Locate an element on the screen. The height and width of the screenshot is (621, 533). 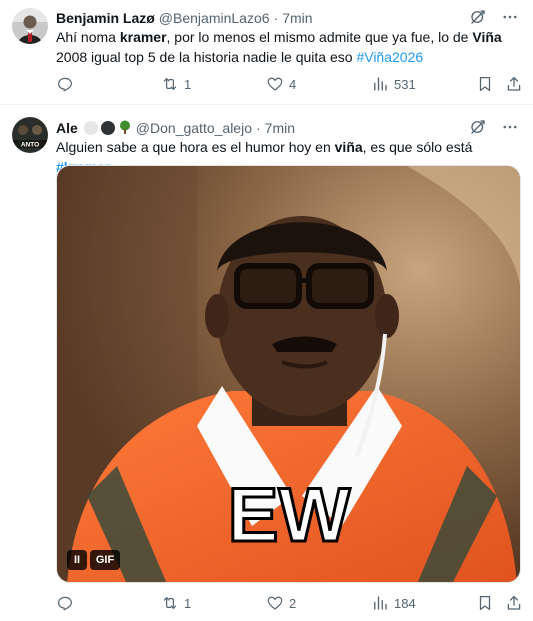
name-emojis is located at coordinates (107, 128).